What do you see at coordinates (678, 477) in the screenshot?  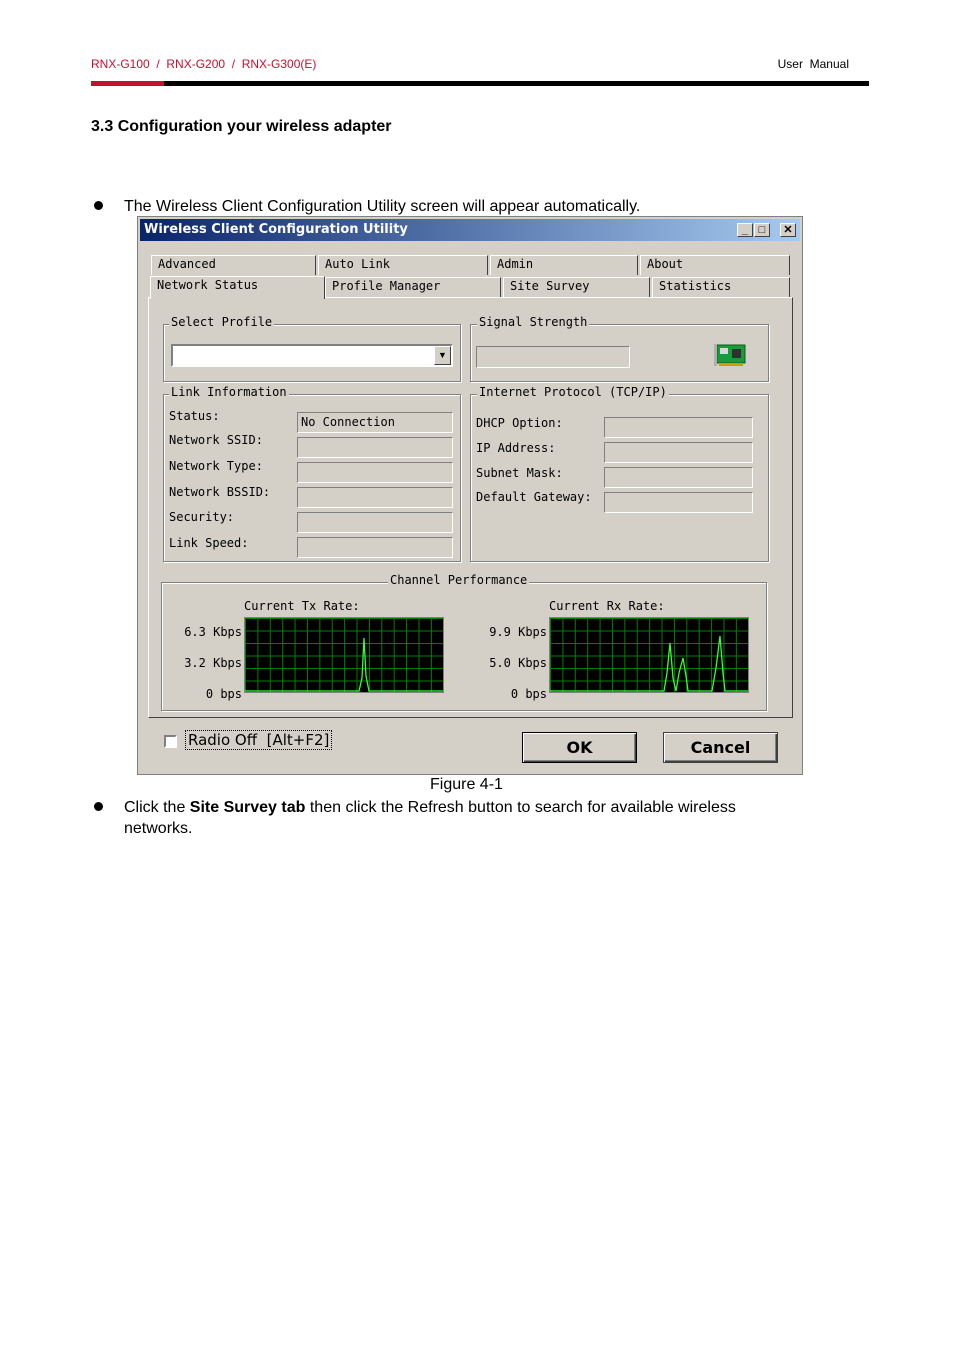 I see `subnet-mask-field` at bounding box center [678, 477].